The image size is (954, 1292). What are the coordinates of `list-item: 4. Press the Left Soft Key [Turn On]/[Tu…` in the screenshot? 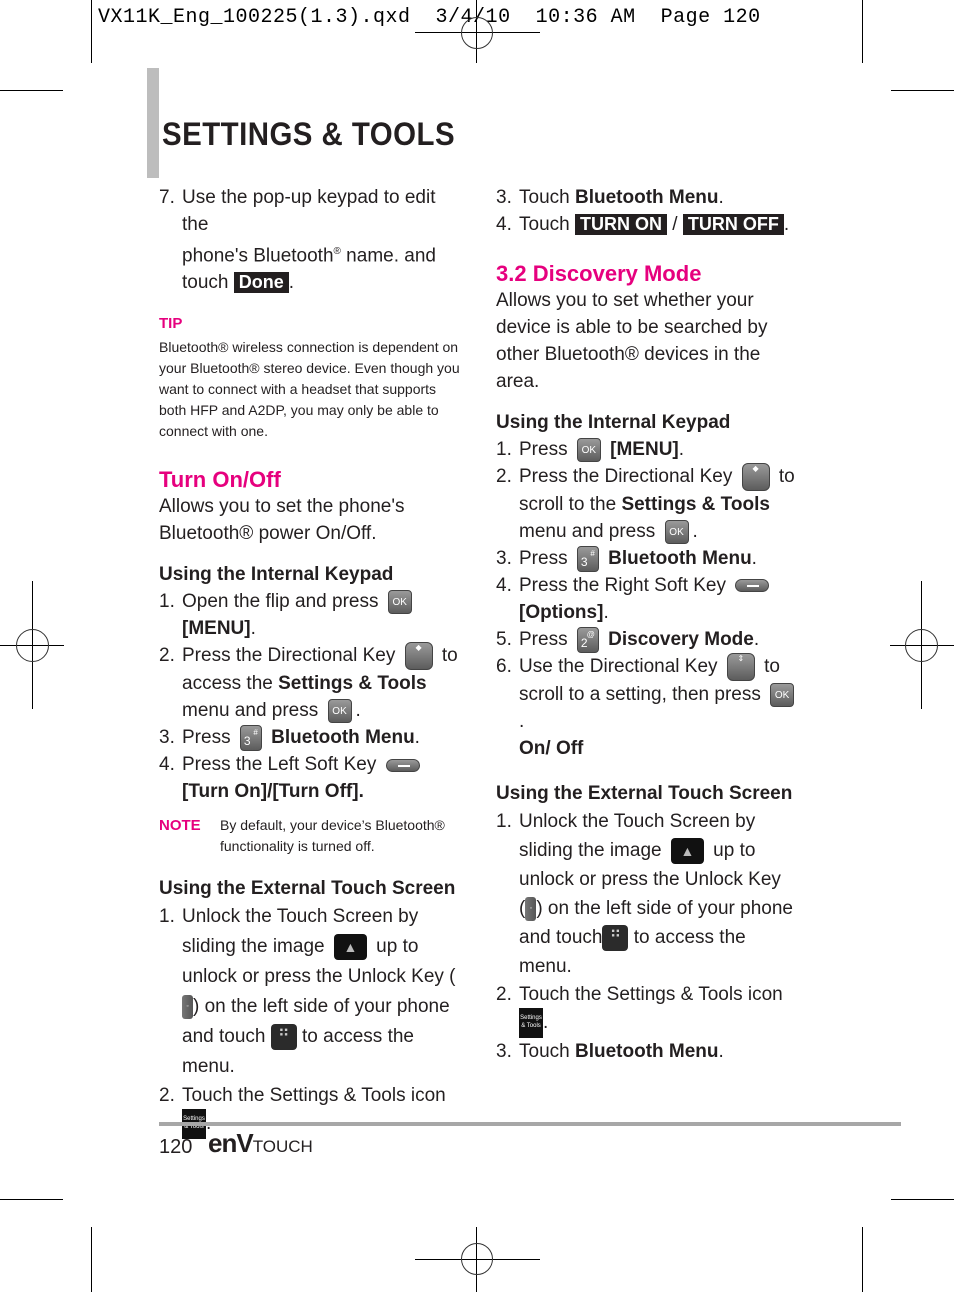 It's located at (311, 778).